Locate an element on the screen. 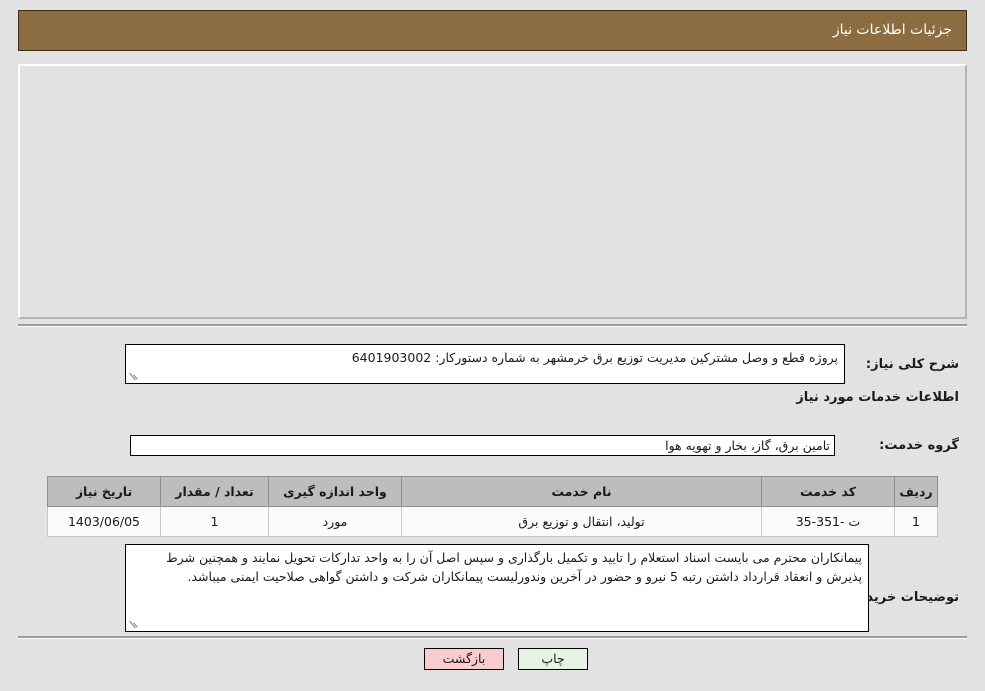  cell-date: 1403/06/05 is located at coordinates (104, 521).